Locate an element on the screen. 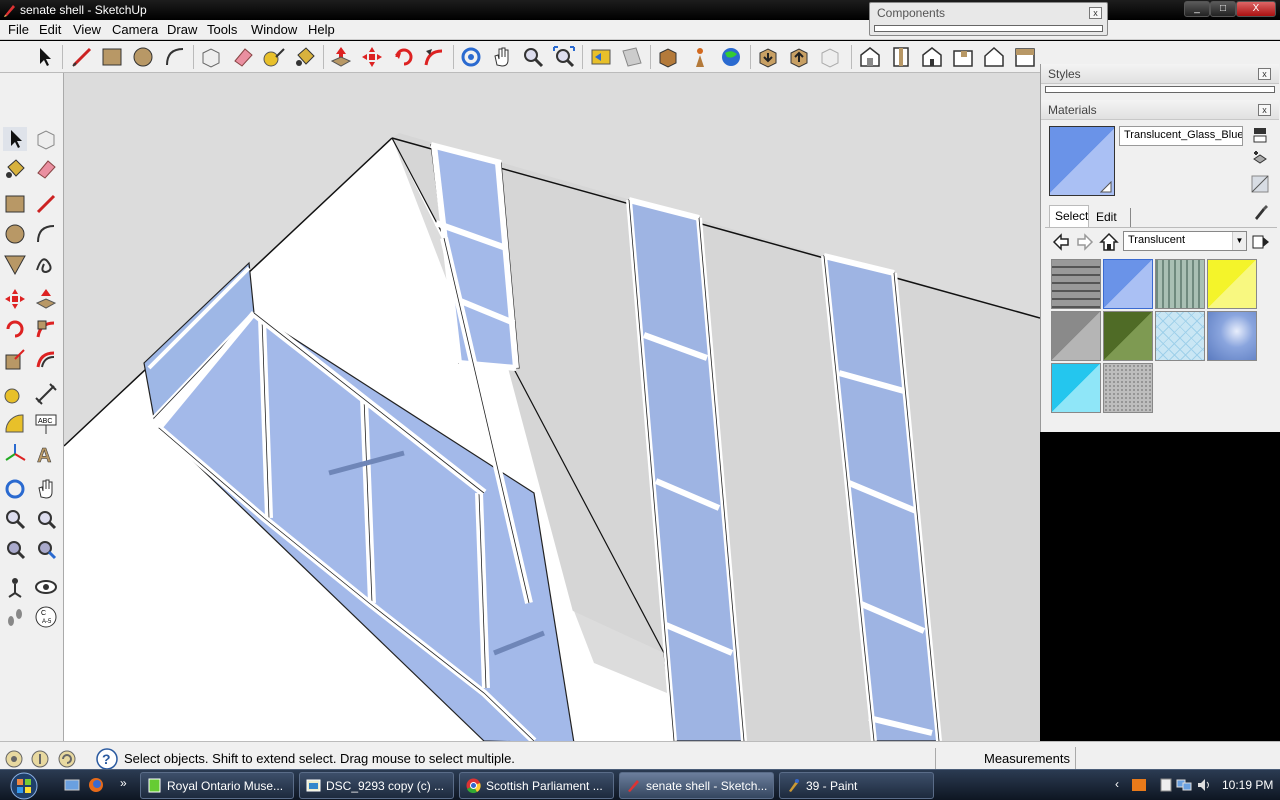 Image resolution: width=1280 pixels, height=800 pixels. iso-view-icon is located at coordinates (870, 57).